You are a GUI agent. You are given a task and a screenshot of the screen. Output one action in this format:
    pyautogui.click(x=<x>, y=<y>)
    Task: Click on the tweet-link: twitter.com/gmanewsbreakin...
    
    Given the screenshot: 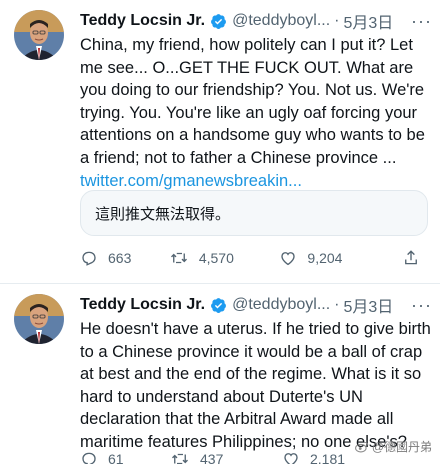 What is the action you would take?
    pyautogui.click(x=257, y=181)
    